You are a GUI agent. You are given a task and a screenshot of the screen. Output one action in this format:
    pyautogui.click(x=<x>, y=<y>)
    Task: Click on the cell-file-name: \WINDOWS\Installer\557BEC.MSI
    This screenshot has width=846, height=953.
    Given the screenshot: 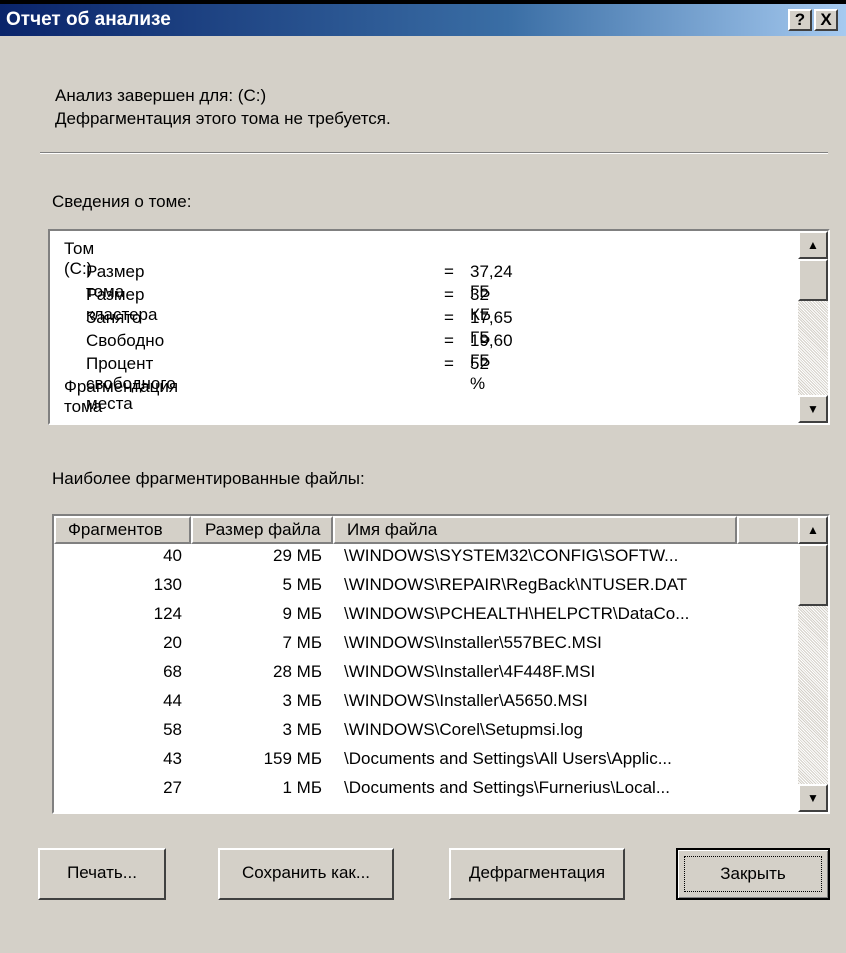 What is the action you would take?
    pyautogui.click(x=473, y=642)
    